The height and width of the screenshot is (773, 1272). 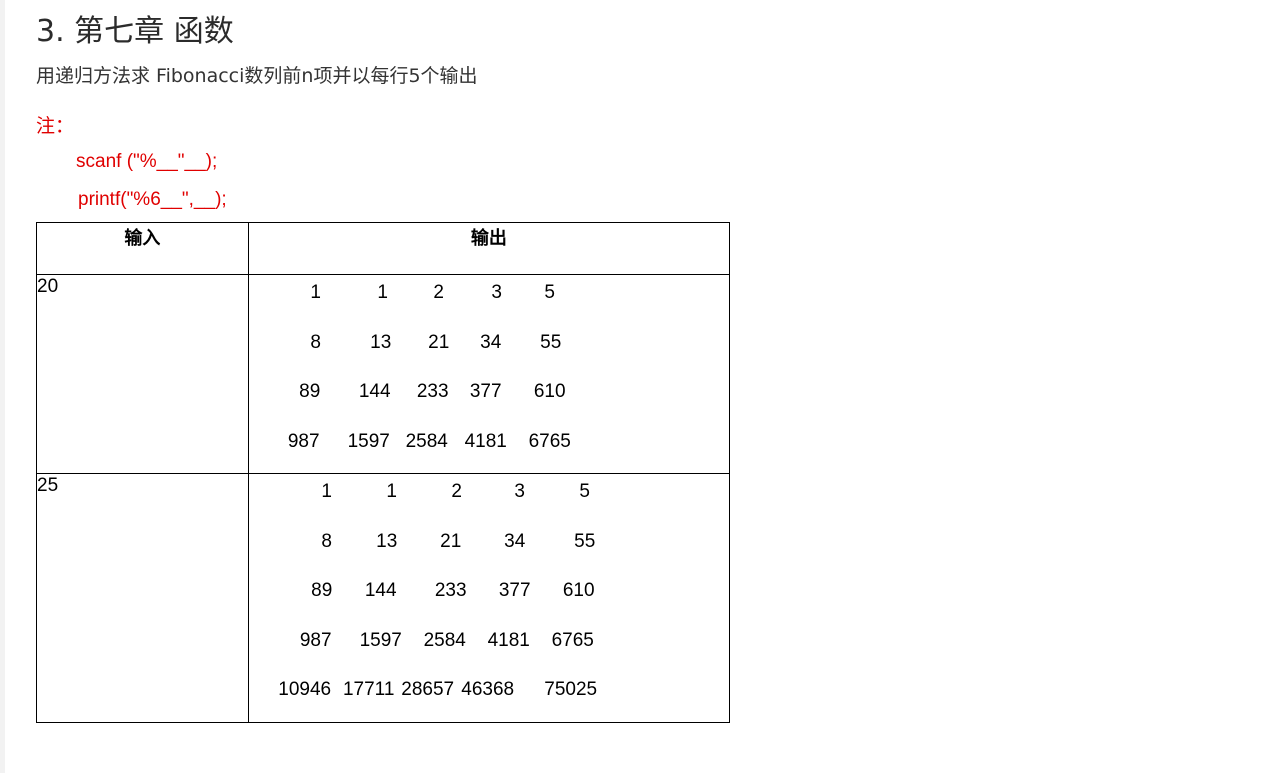 What do you see at coordinates (152, 199) in the screenshot?
I see `note-printf-line: printf("%6__",__);` at bounding box center [152, 199].